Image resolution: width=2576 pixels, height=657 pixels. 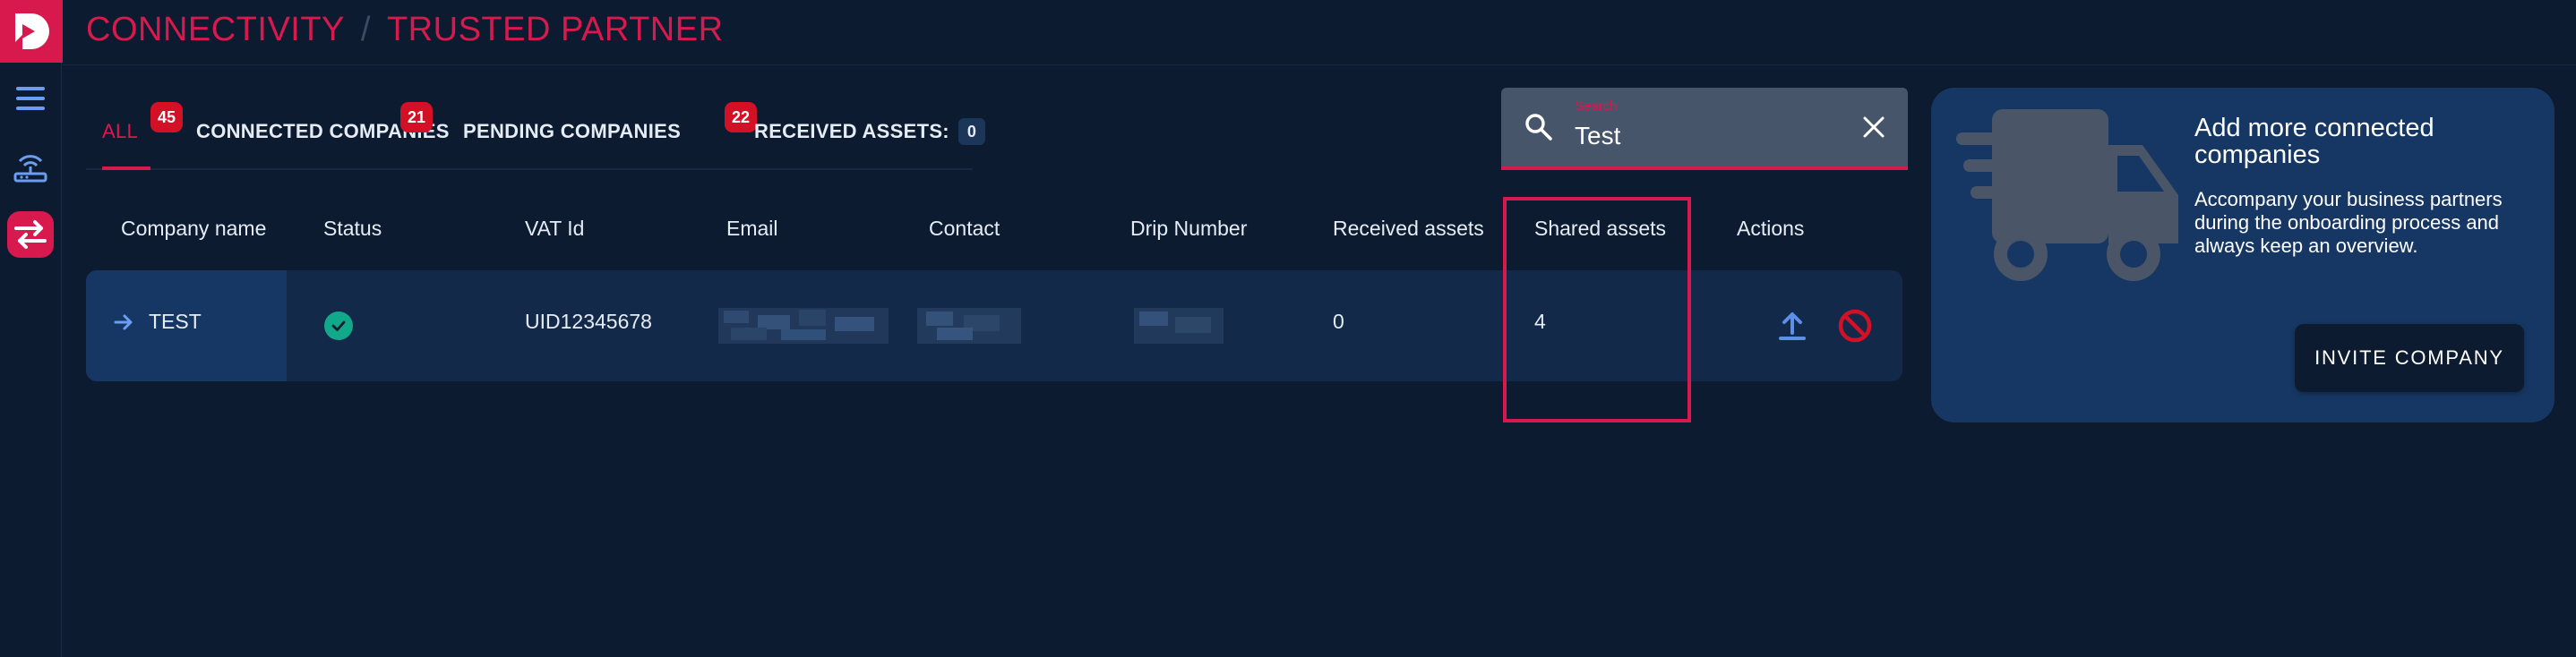 I want to click on tab-all-count-badge: 45, so click(x=166, y=117).